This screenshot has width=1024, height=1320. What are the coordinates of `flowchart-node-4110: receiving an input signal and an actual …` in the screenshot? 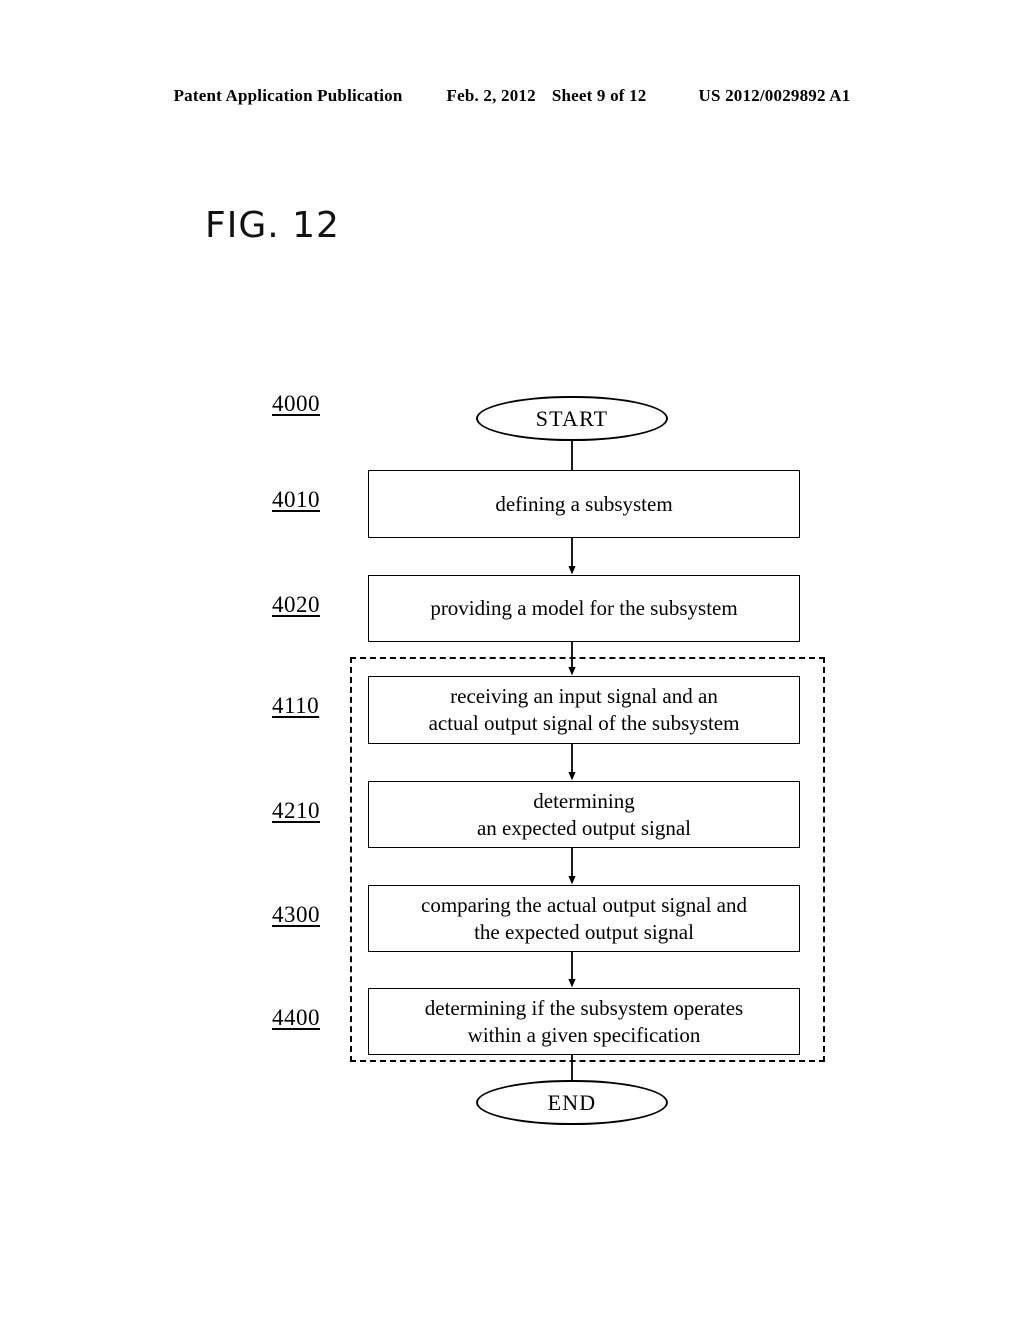 It's located at (584, 710).